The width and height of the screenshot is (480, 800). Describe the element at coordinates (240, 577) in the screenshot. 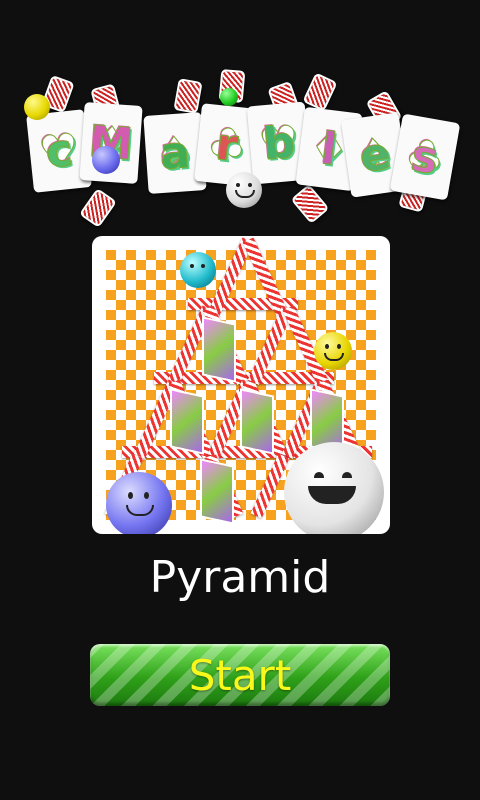

I see `level-name: Pyramid` at that location.